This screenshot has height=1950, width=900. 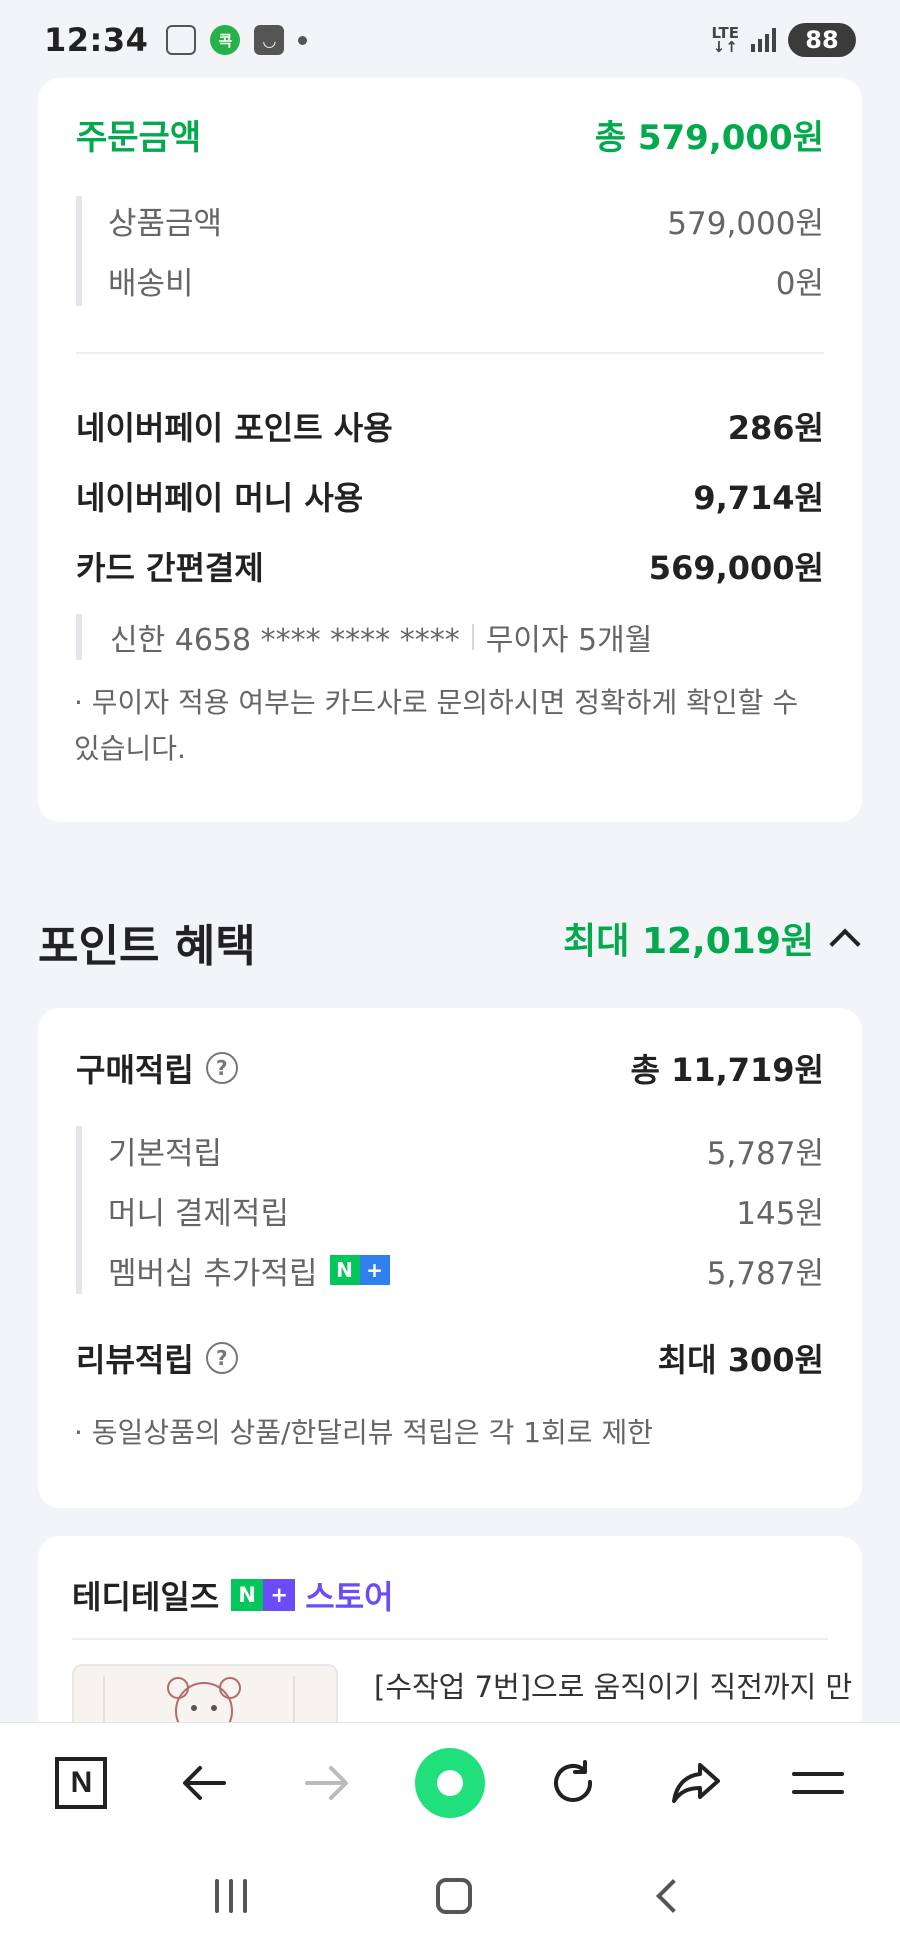 What do you see at coordinates (96, 40) in the screenshot?
I see `status-time: 12:34` at bounding box center [96, 40].